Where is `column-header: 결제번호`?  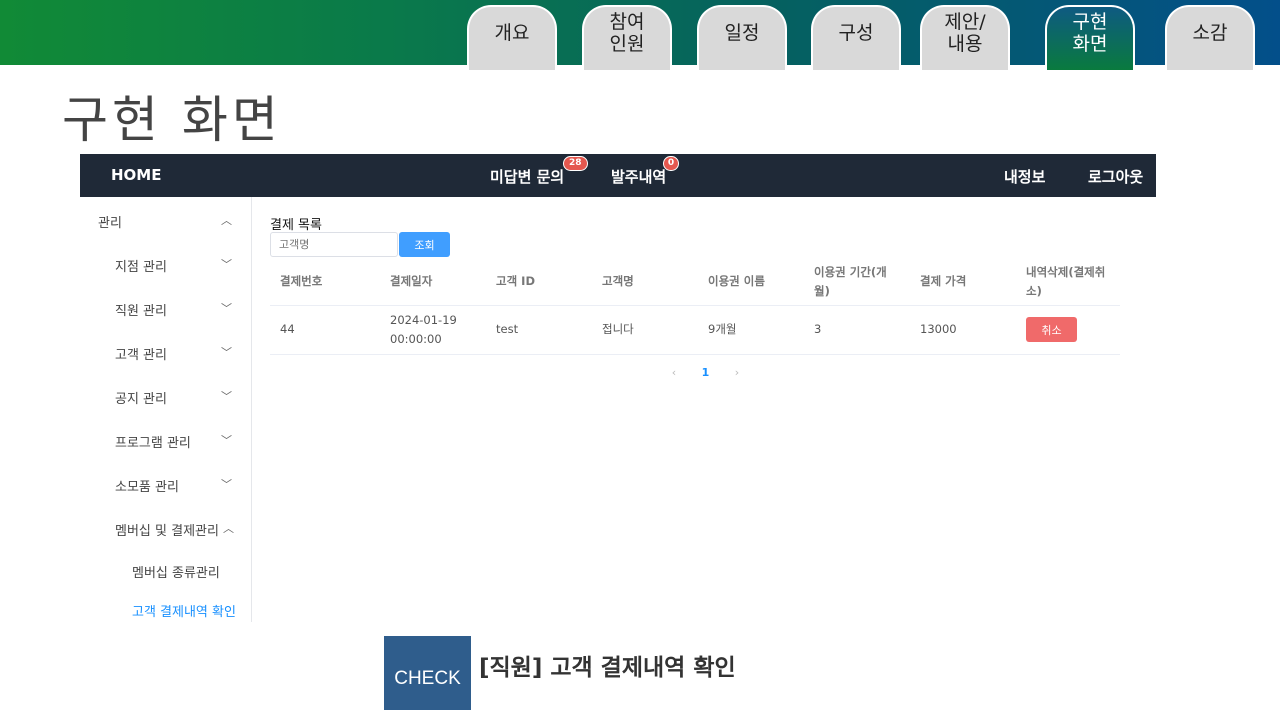 column-header: 결제번호 is located at coordinates (325, 282).